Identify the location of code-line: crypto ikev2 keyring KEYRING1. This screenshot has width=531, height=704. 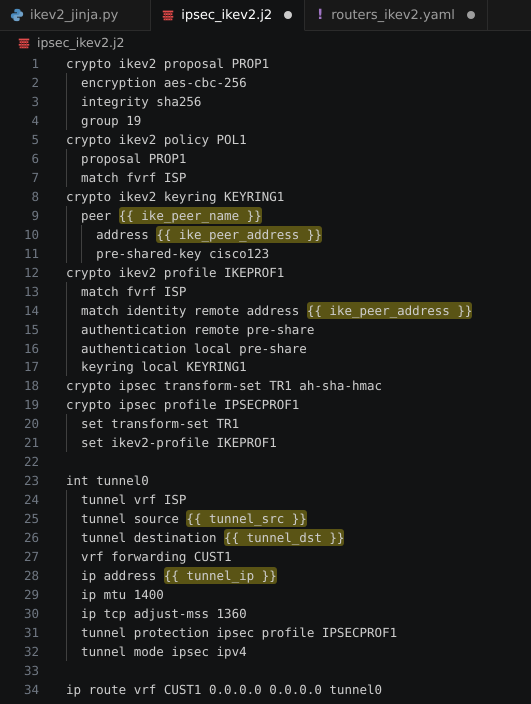
(175, 196).